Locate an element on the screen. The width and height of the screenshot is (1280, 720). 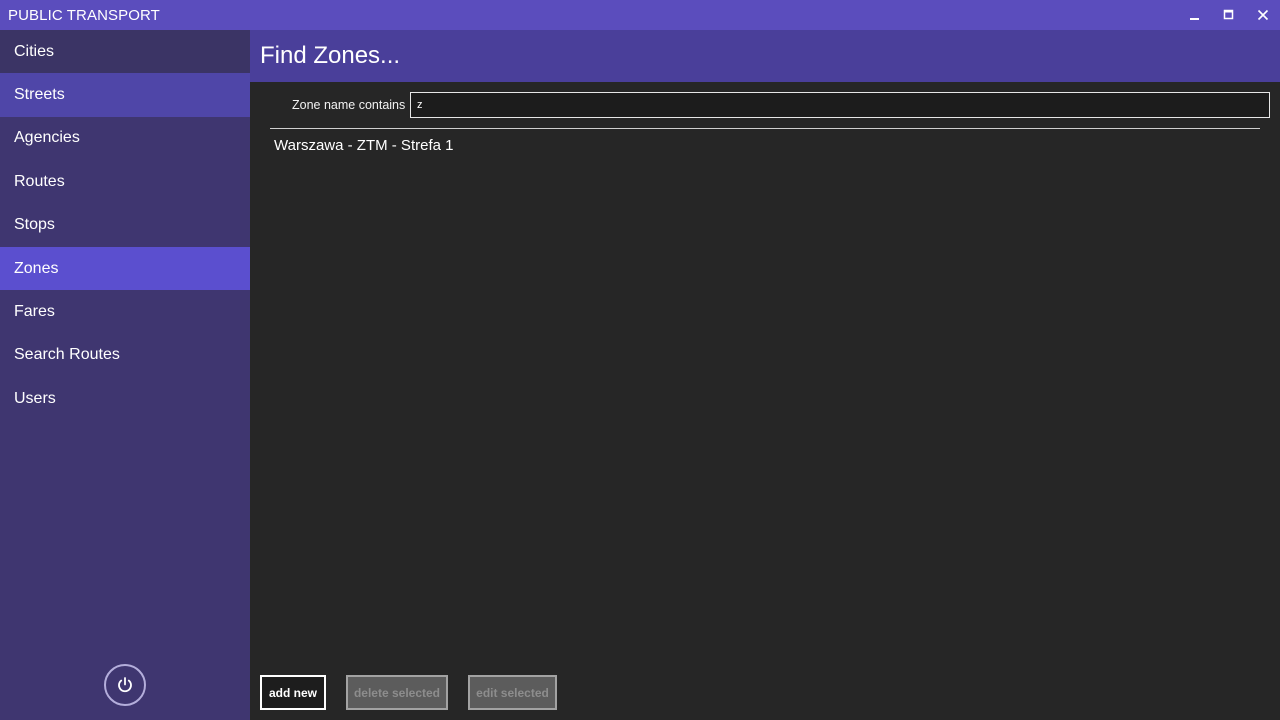
result-list: Warszawa - ZTM - Strefa 1 is located at coordinates (764, 145).